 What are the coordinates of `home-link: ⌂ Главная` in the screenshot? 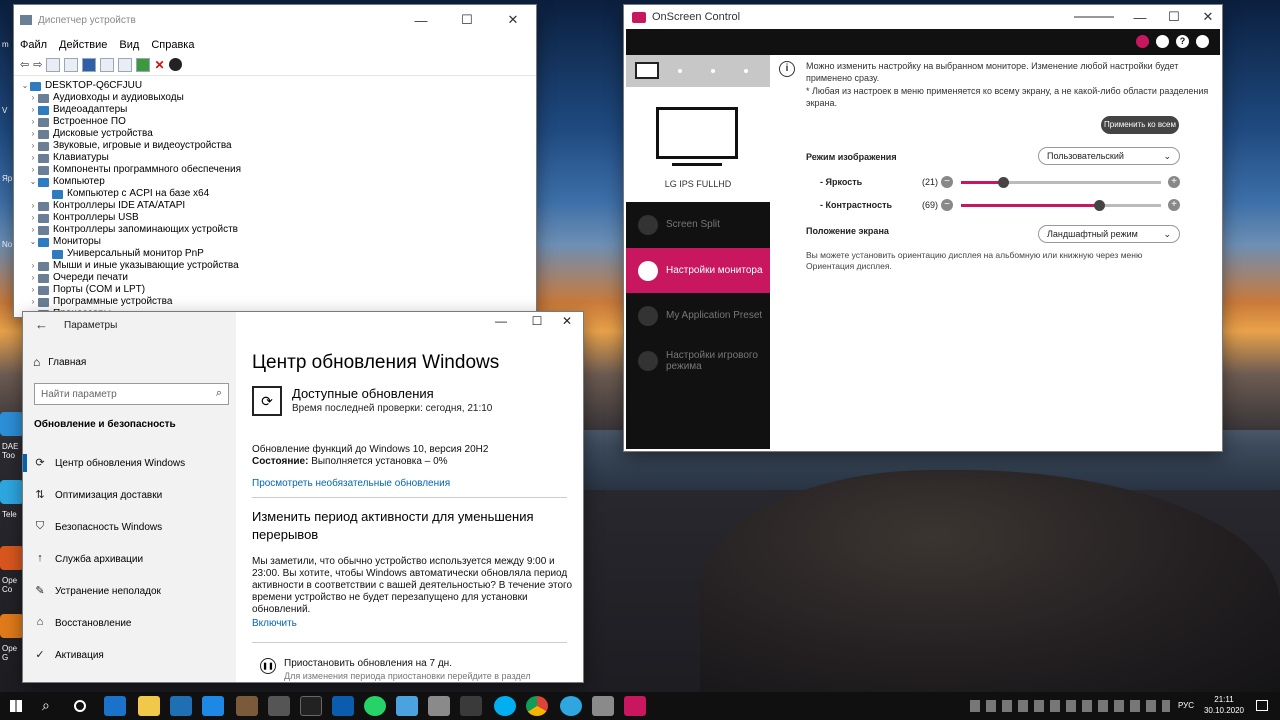 It's located at (59, 362).